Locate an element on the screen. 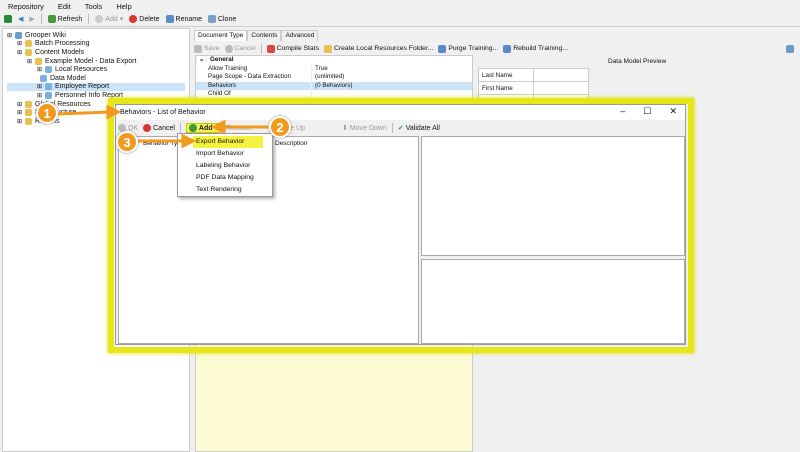 The width and height of the screenshot is (800, 452). arrow-1-head is located at coordinates (114, 112).